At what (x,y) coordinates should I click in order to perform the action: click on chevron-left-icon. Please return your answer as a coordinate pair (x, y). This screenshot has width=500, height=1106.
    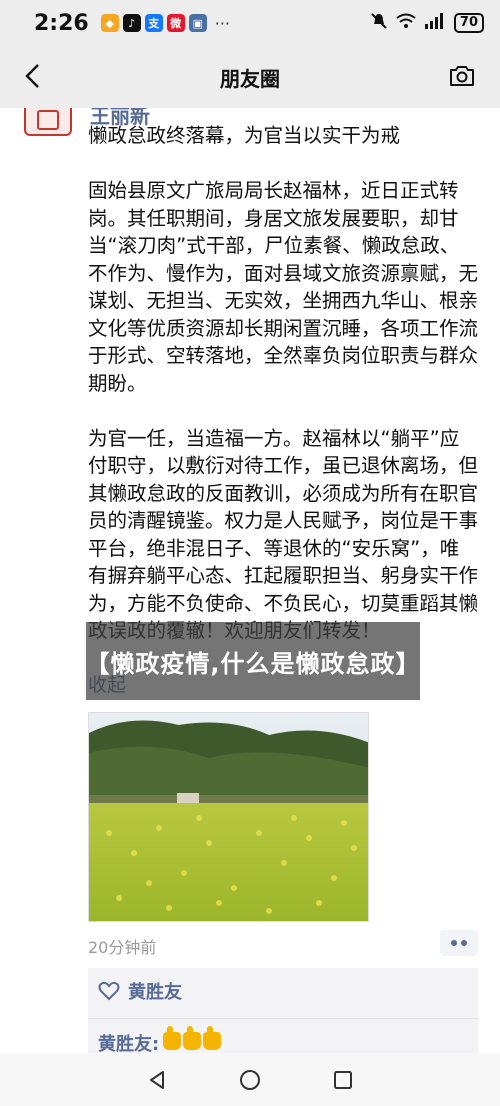
    Looking at the image, I should click on (32, 76).